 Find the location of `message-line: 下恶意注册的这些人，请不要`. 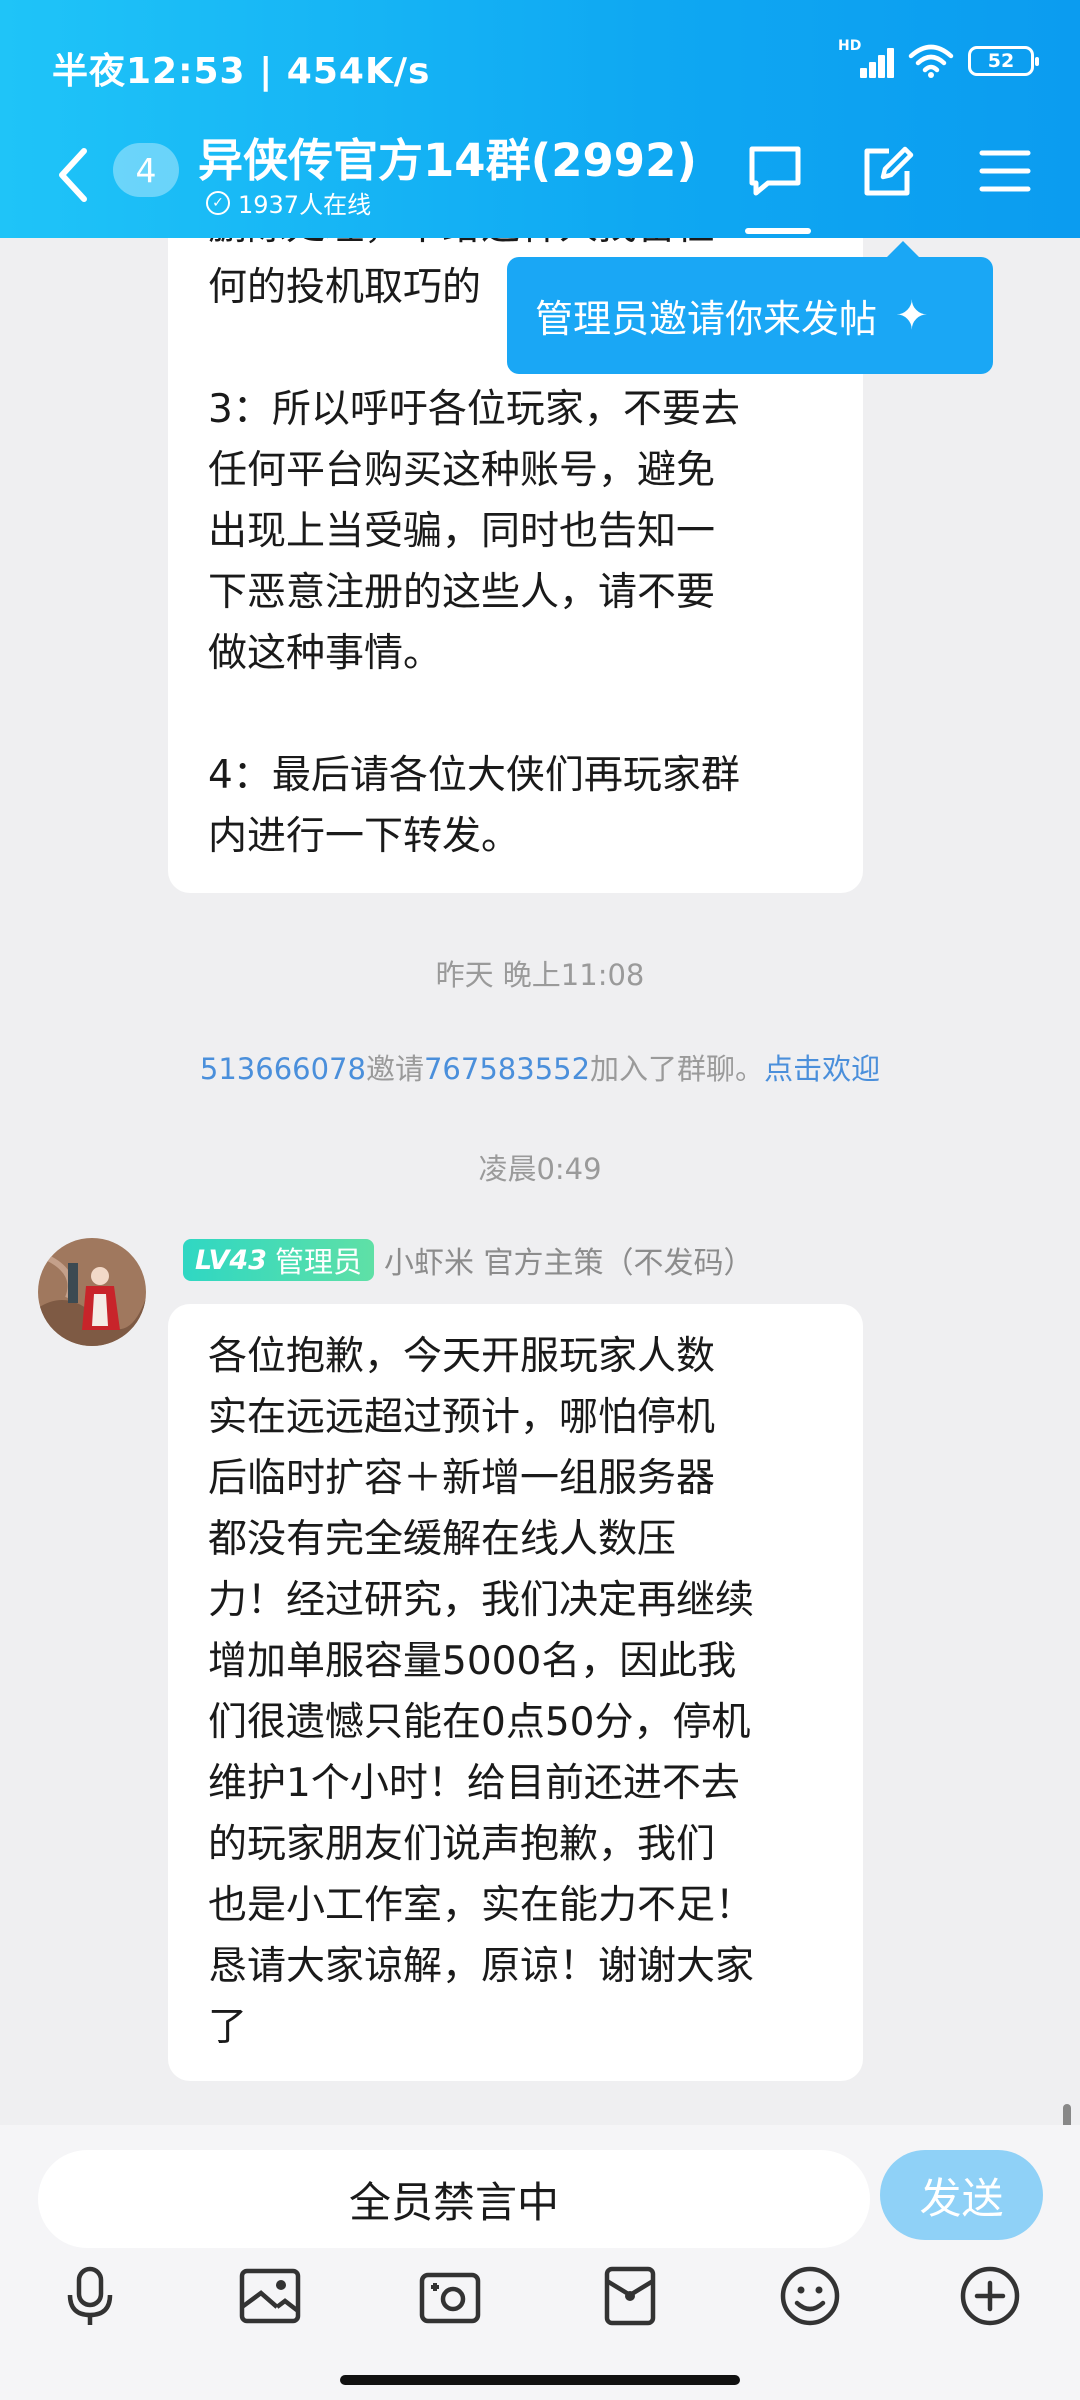

message-line: 下恶意注册的这些人，请不要 is located at coordinates (462, 592).